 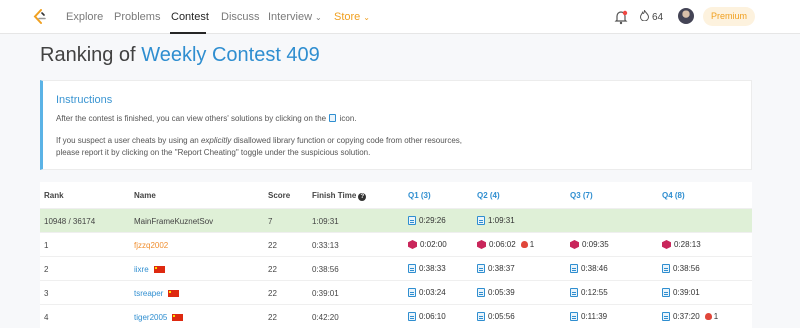 I want to click on header-finish-time: Finish Time?, so click(x=339, y=196).